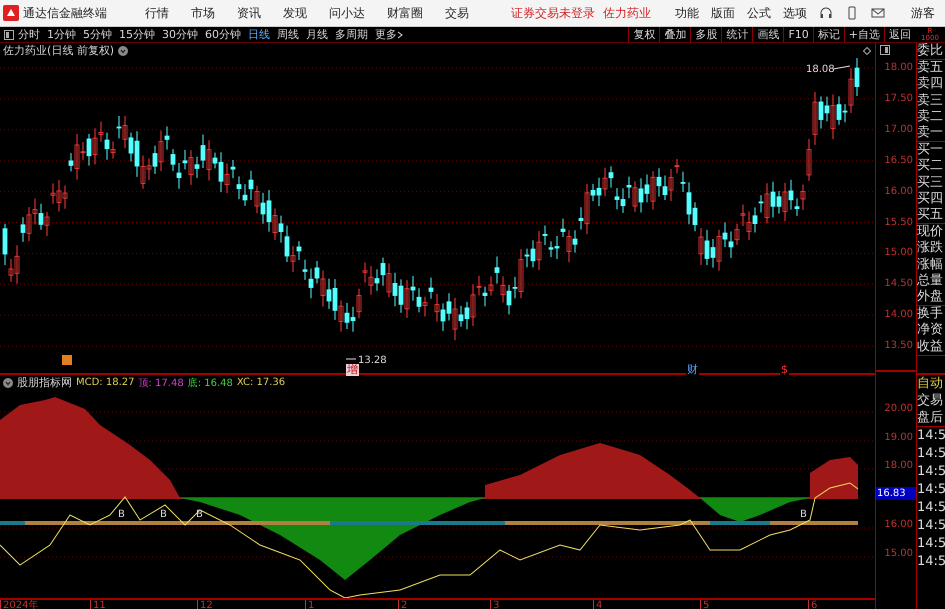 This screenshot has height=609, width=945. Describe the element at coordinates (930, 314) in the screenshot. I see `quote-label: 换手` at that location.